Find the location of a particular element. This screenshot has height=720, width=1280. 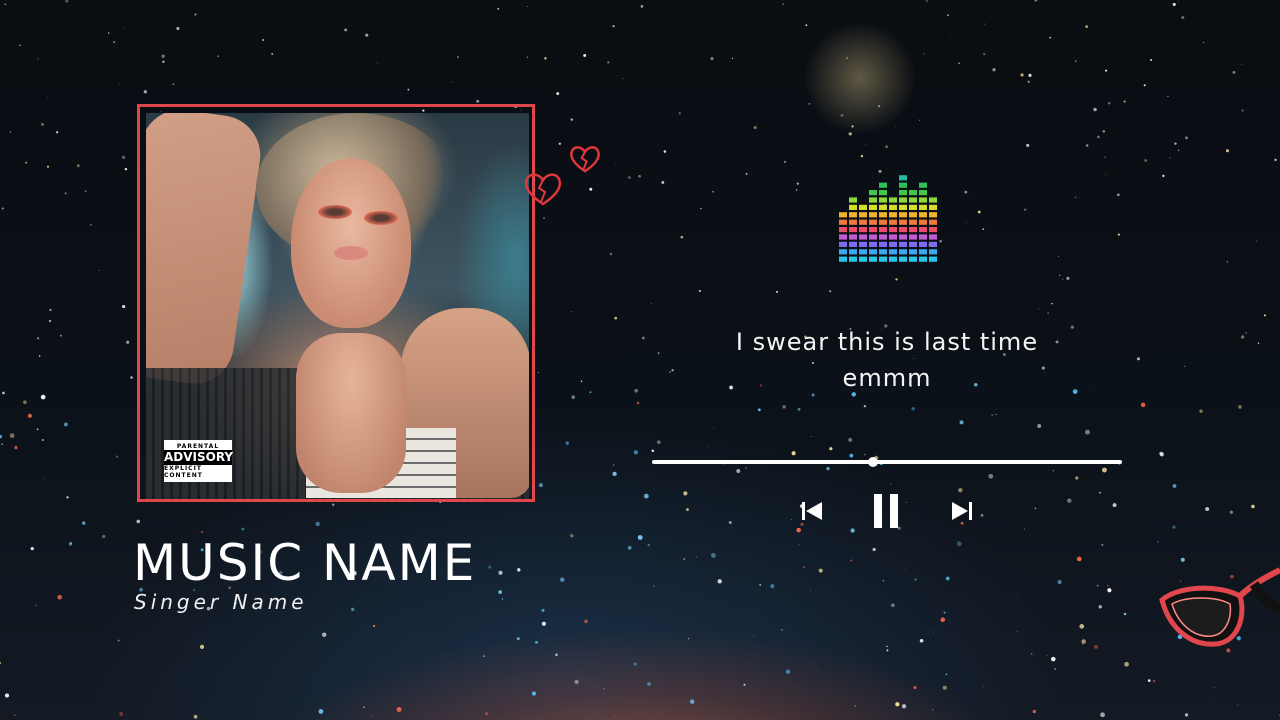

skip-previous-icon is located at coordinates (812, 511).